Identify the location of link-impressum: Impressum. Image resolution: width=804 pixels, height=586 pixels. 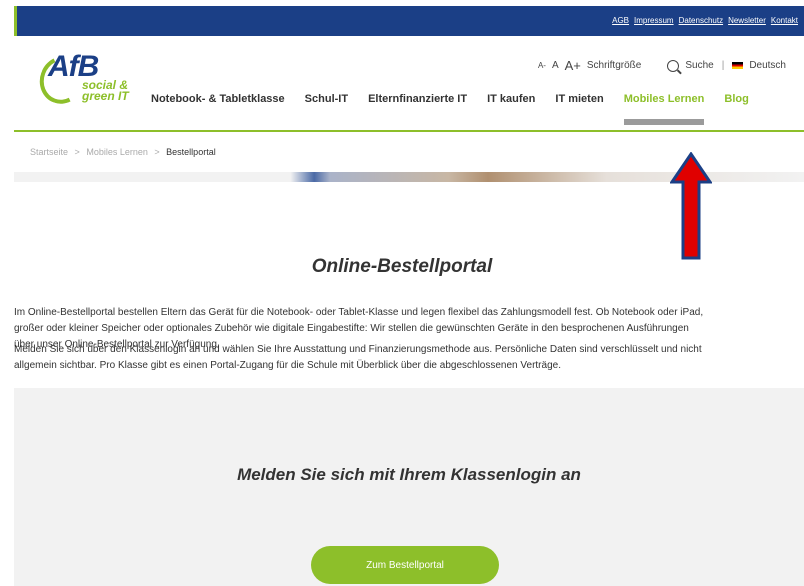
(654, 20).